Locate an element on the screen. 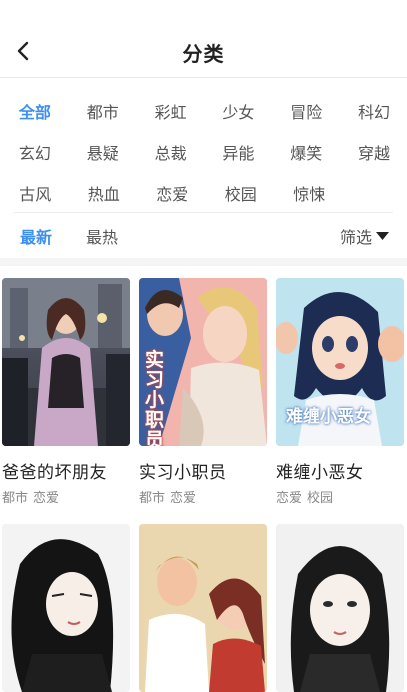 The height and width of the screenshot is (692, 407). comic-card: 爸爸的坏朋友 都市 恋爱 is located at coordinates (66, 392).